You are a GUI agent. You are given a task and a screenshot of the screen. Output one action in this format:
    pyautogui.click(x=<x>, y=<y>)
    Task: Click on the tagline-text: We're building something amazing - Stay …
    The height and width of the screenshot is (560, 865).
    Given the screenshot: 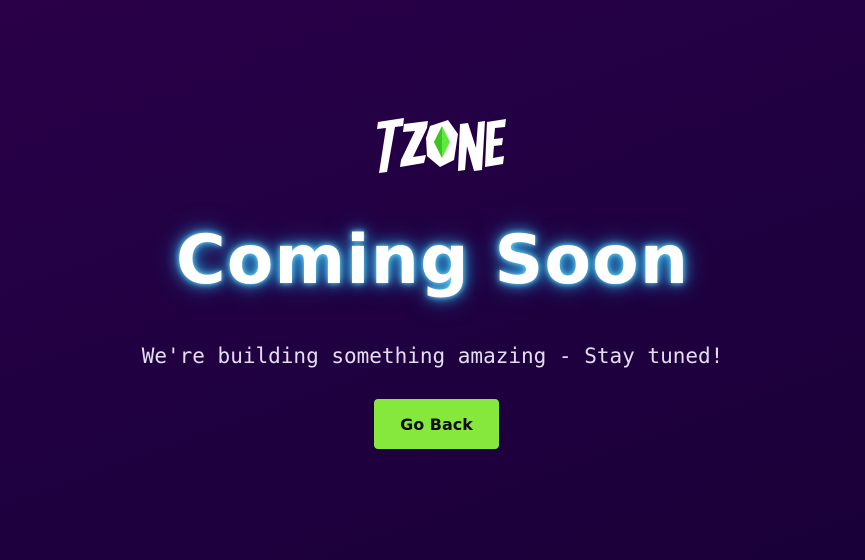 What is the action you would take?
    pyautogui.click(x=432, y=356)
    